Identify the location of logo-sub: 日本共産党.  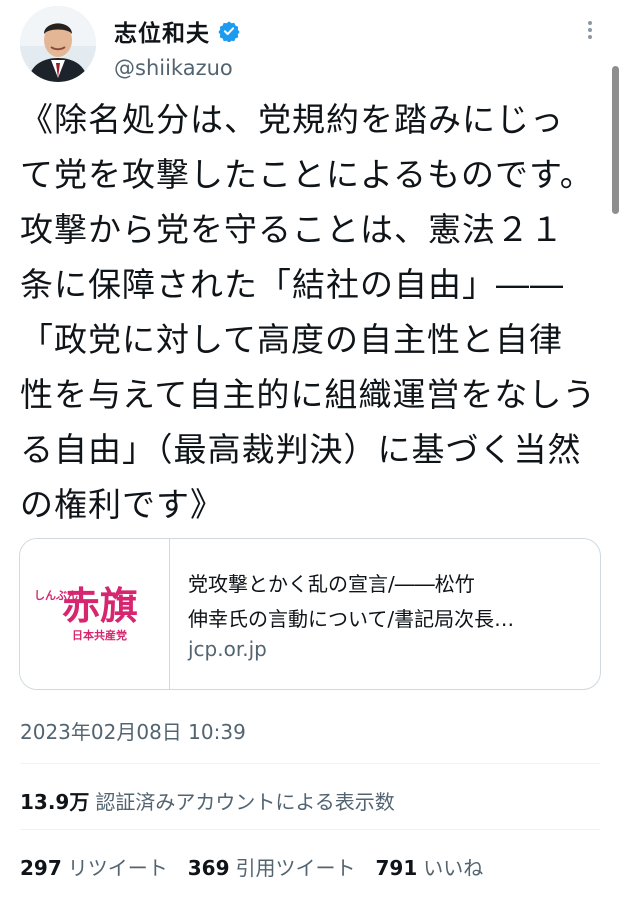
(99, 635).